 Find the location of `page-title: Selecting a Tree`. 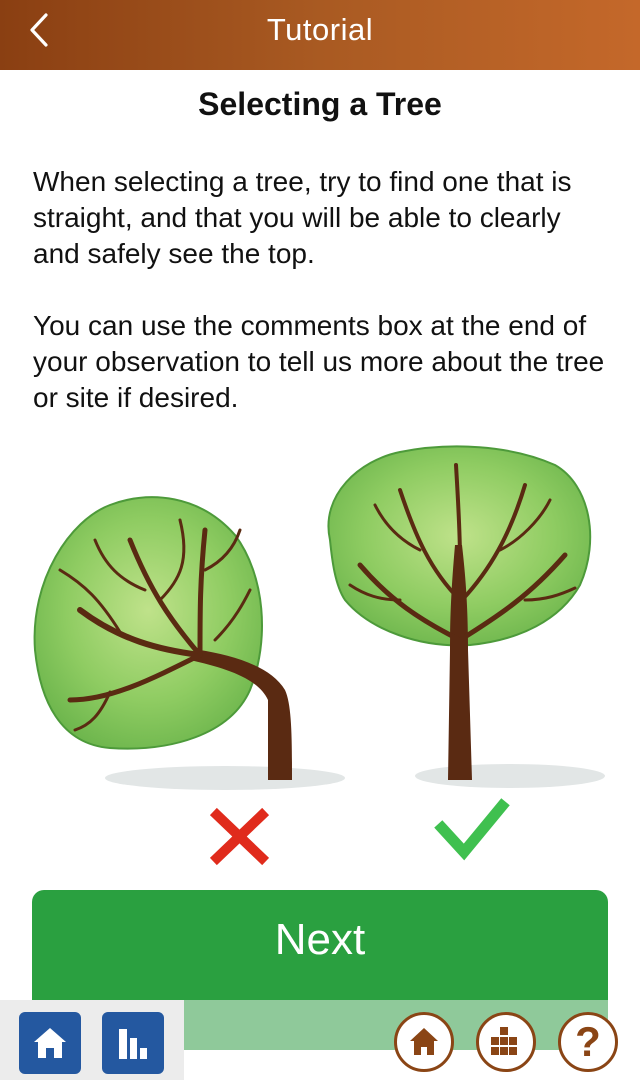

page-title: Selecting a Tree is located at coordinates (320, 104).